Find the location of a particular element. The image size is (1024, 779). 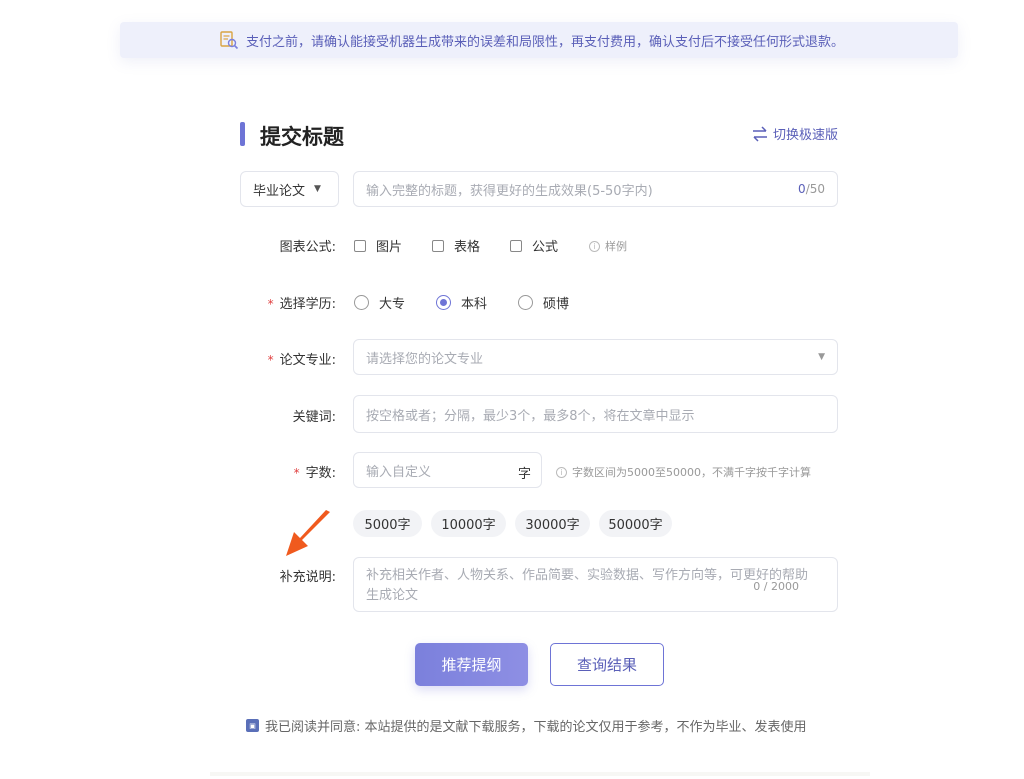

checkbox-formula: 公式 is located at coordinates (534, 245).